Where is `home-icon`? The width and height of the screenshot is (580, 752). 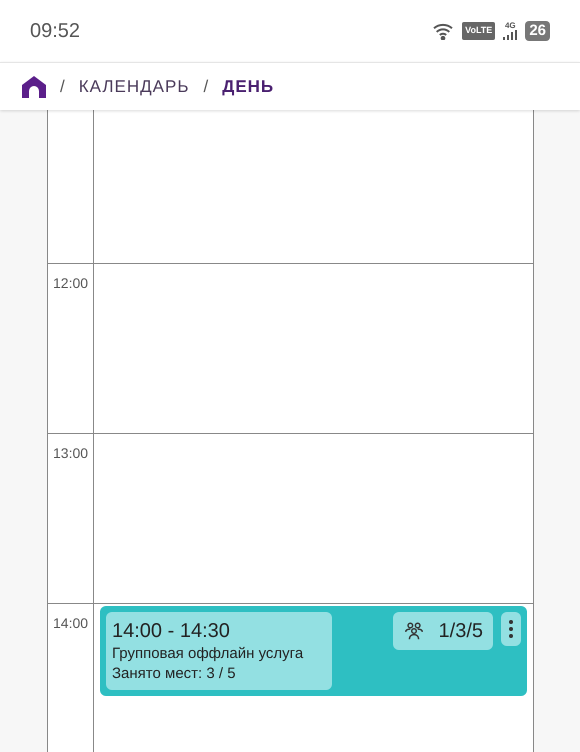 home-icon is located at coordinates (34, 87).